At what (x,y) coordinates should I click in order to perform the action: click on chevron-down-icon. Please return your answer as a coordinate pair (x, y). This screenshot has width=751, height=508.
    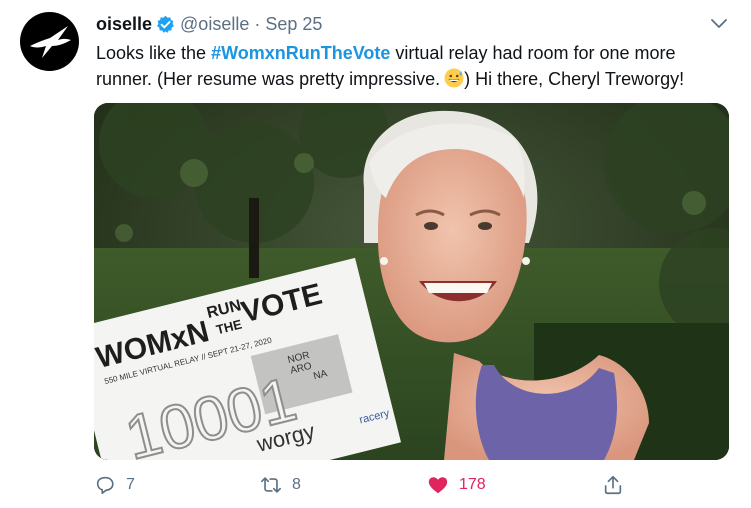
    Looking at the image, I should click on (719, 24).